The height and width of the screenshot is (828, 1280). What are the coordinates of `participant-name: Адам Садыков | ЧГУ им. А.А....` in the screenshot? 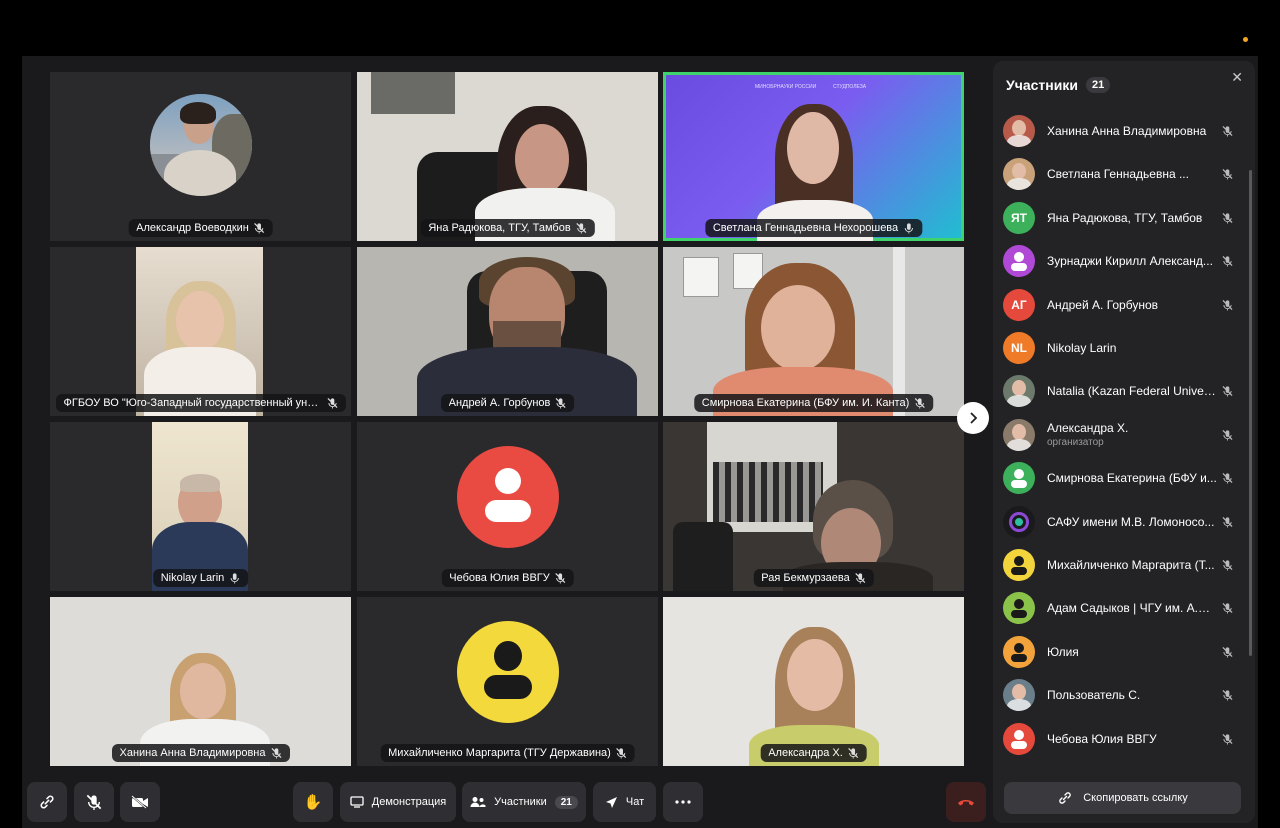 It's located at (1132, 608).